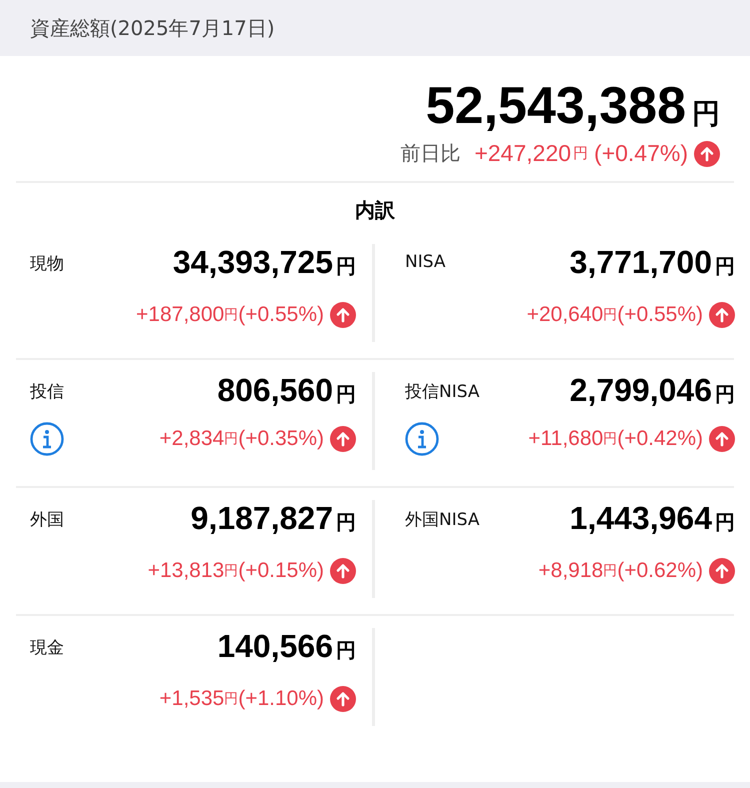  I want to click on change-percent: (+0.35%), so click(281, 439).